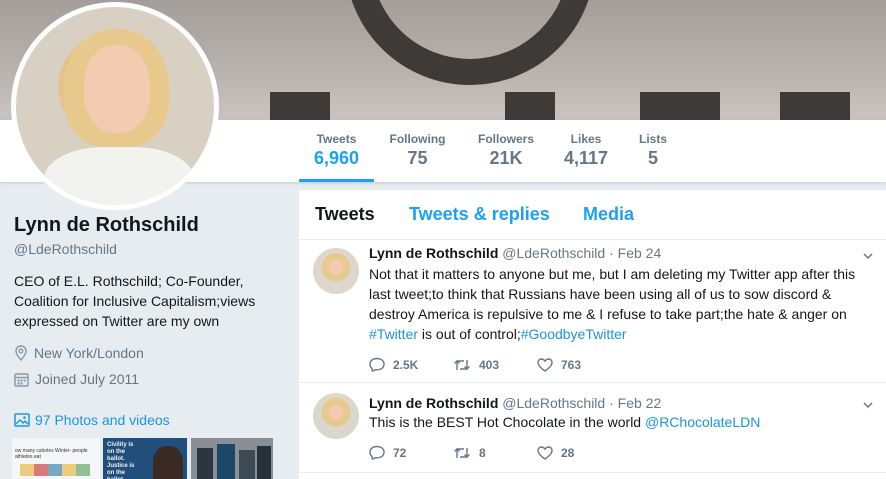  I want to click on profile-avatar, so click(115, 106).